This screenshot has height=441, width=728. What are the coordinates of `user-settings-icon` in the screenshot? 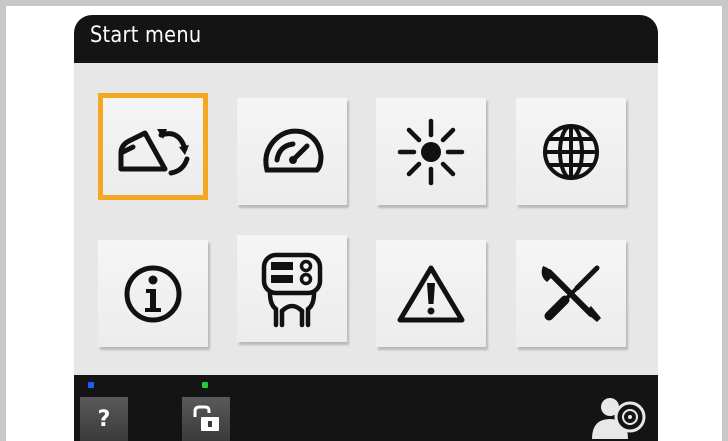 It's located at (619, 418).